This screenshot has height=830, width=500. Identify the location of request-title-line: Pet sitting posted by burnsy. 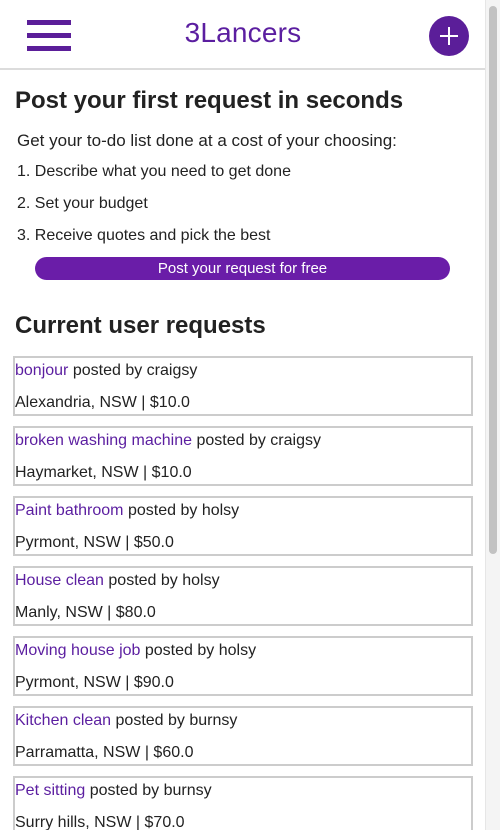
(113, 791).